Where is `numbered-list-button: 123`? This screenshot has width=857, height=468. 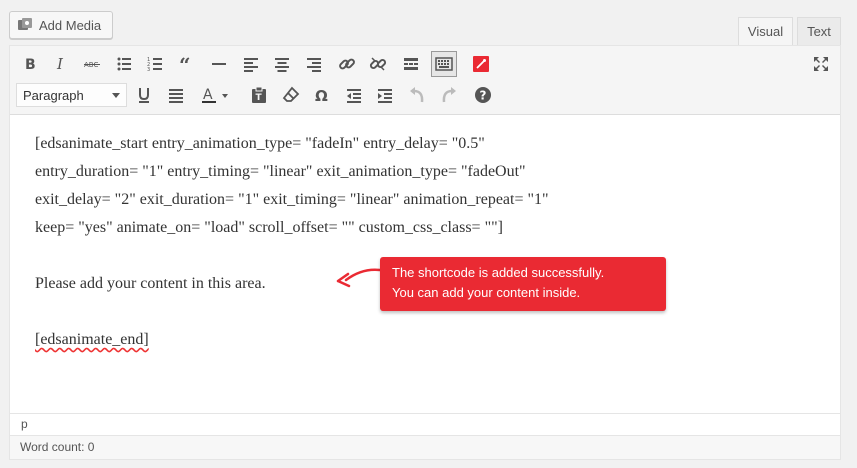 numbered-list-button: 123 is located at coordinates (155, 64).